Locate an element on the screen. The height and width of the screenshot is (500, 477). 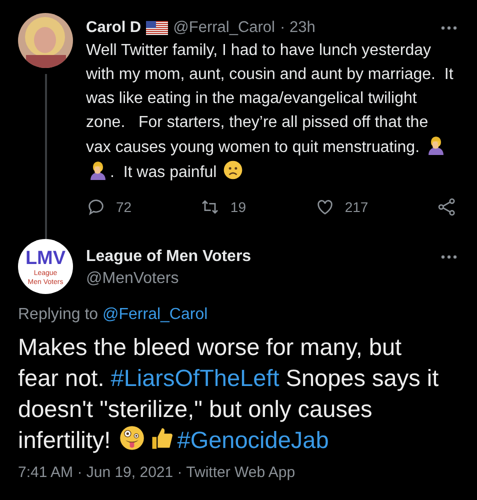
author-name: Carol D is located at coordinates (114, 28).